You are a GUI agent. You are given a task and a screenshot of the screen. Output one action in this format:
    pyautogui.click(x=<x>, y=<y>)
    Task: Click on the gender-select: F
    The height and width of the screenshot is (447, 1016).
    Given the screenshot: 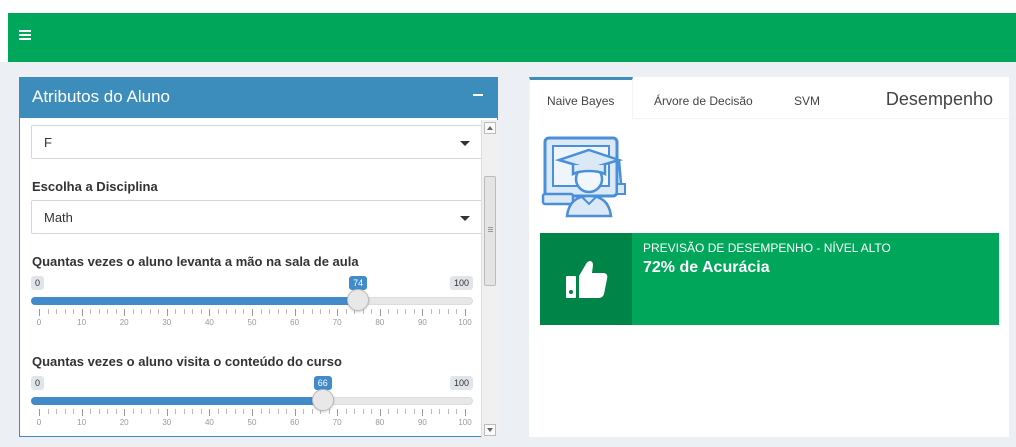 What is the action you would take?
    pyautogui.click(x=259, y=142)
    